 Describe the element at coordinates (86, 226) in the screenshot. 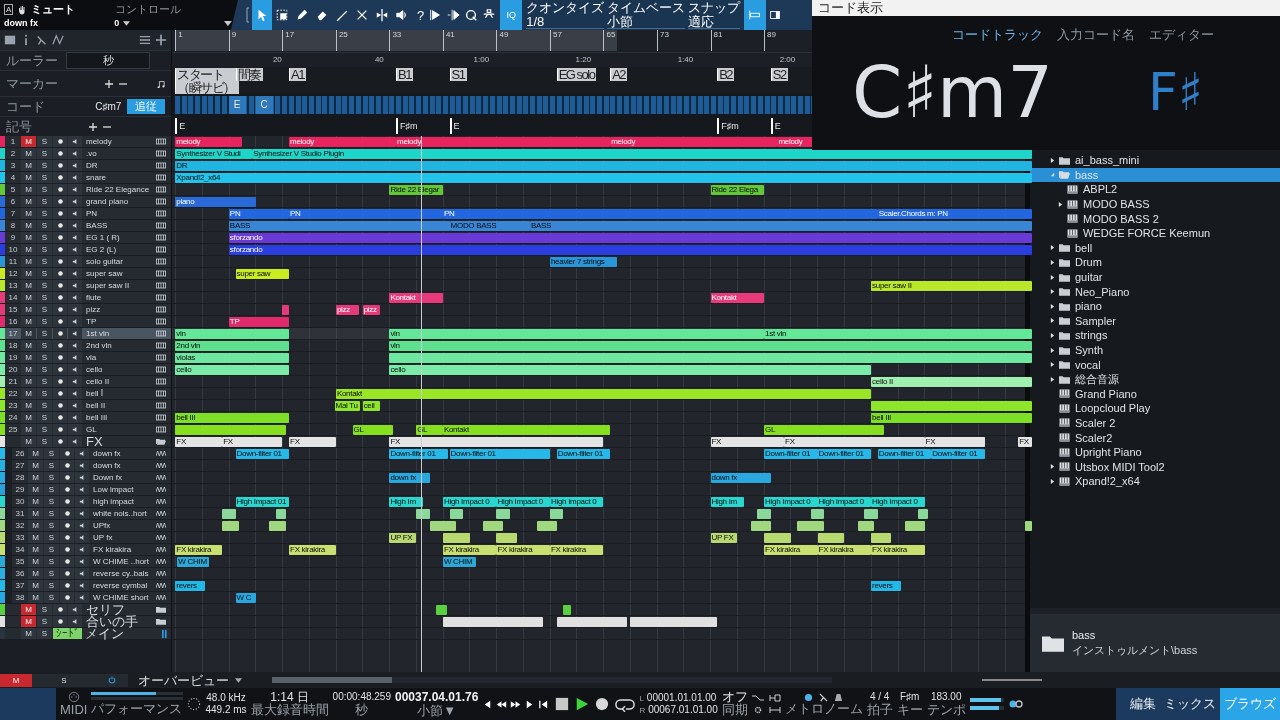

I see `track-header: 8 M S BASS` at that location.